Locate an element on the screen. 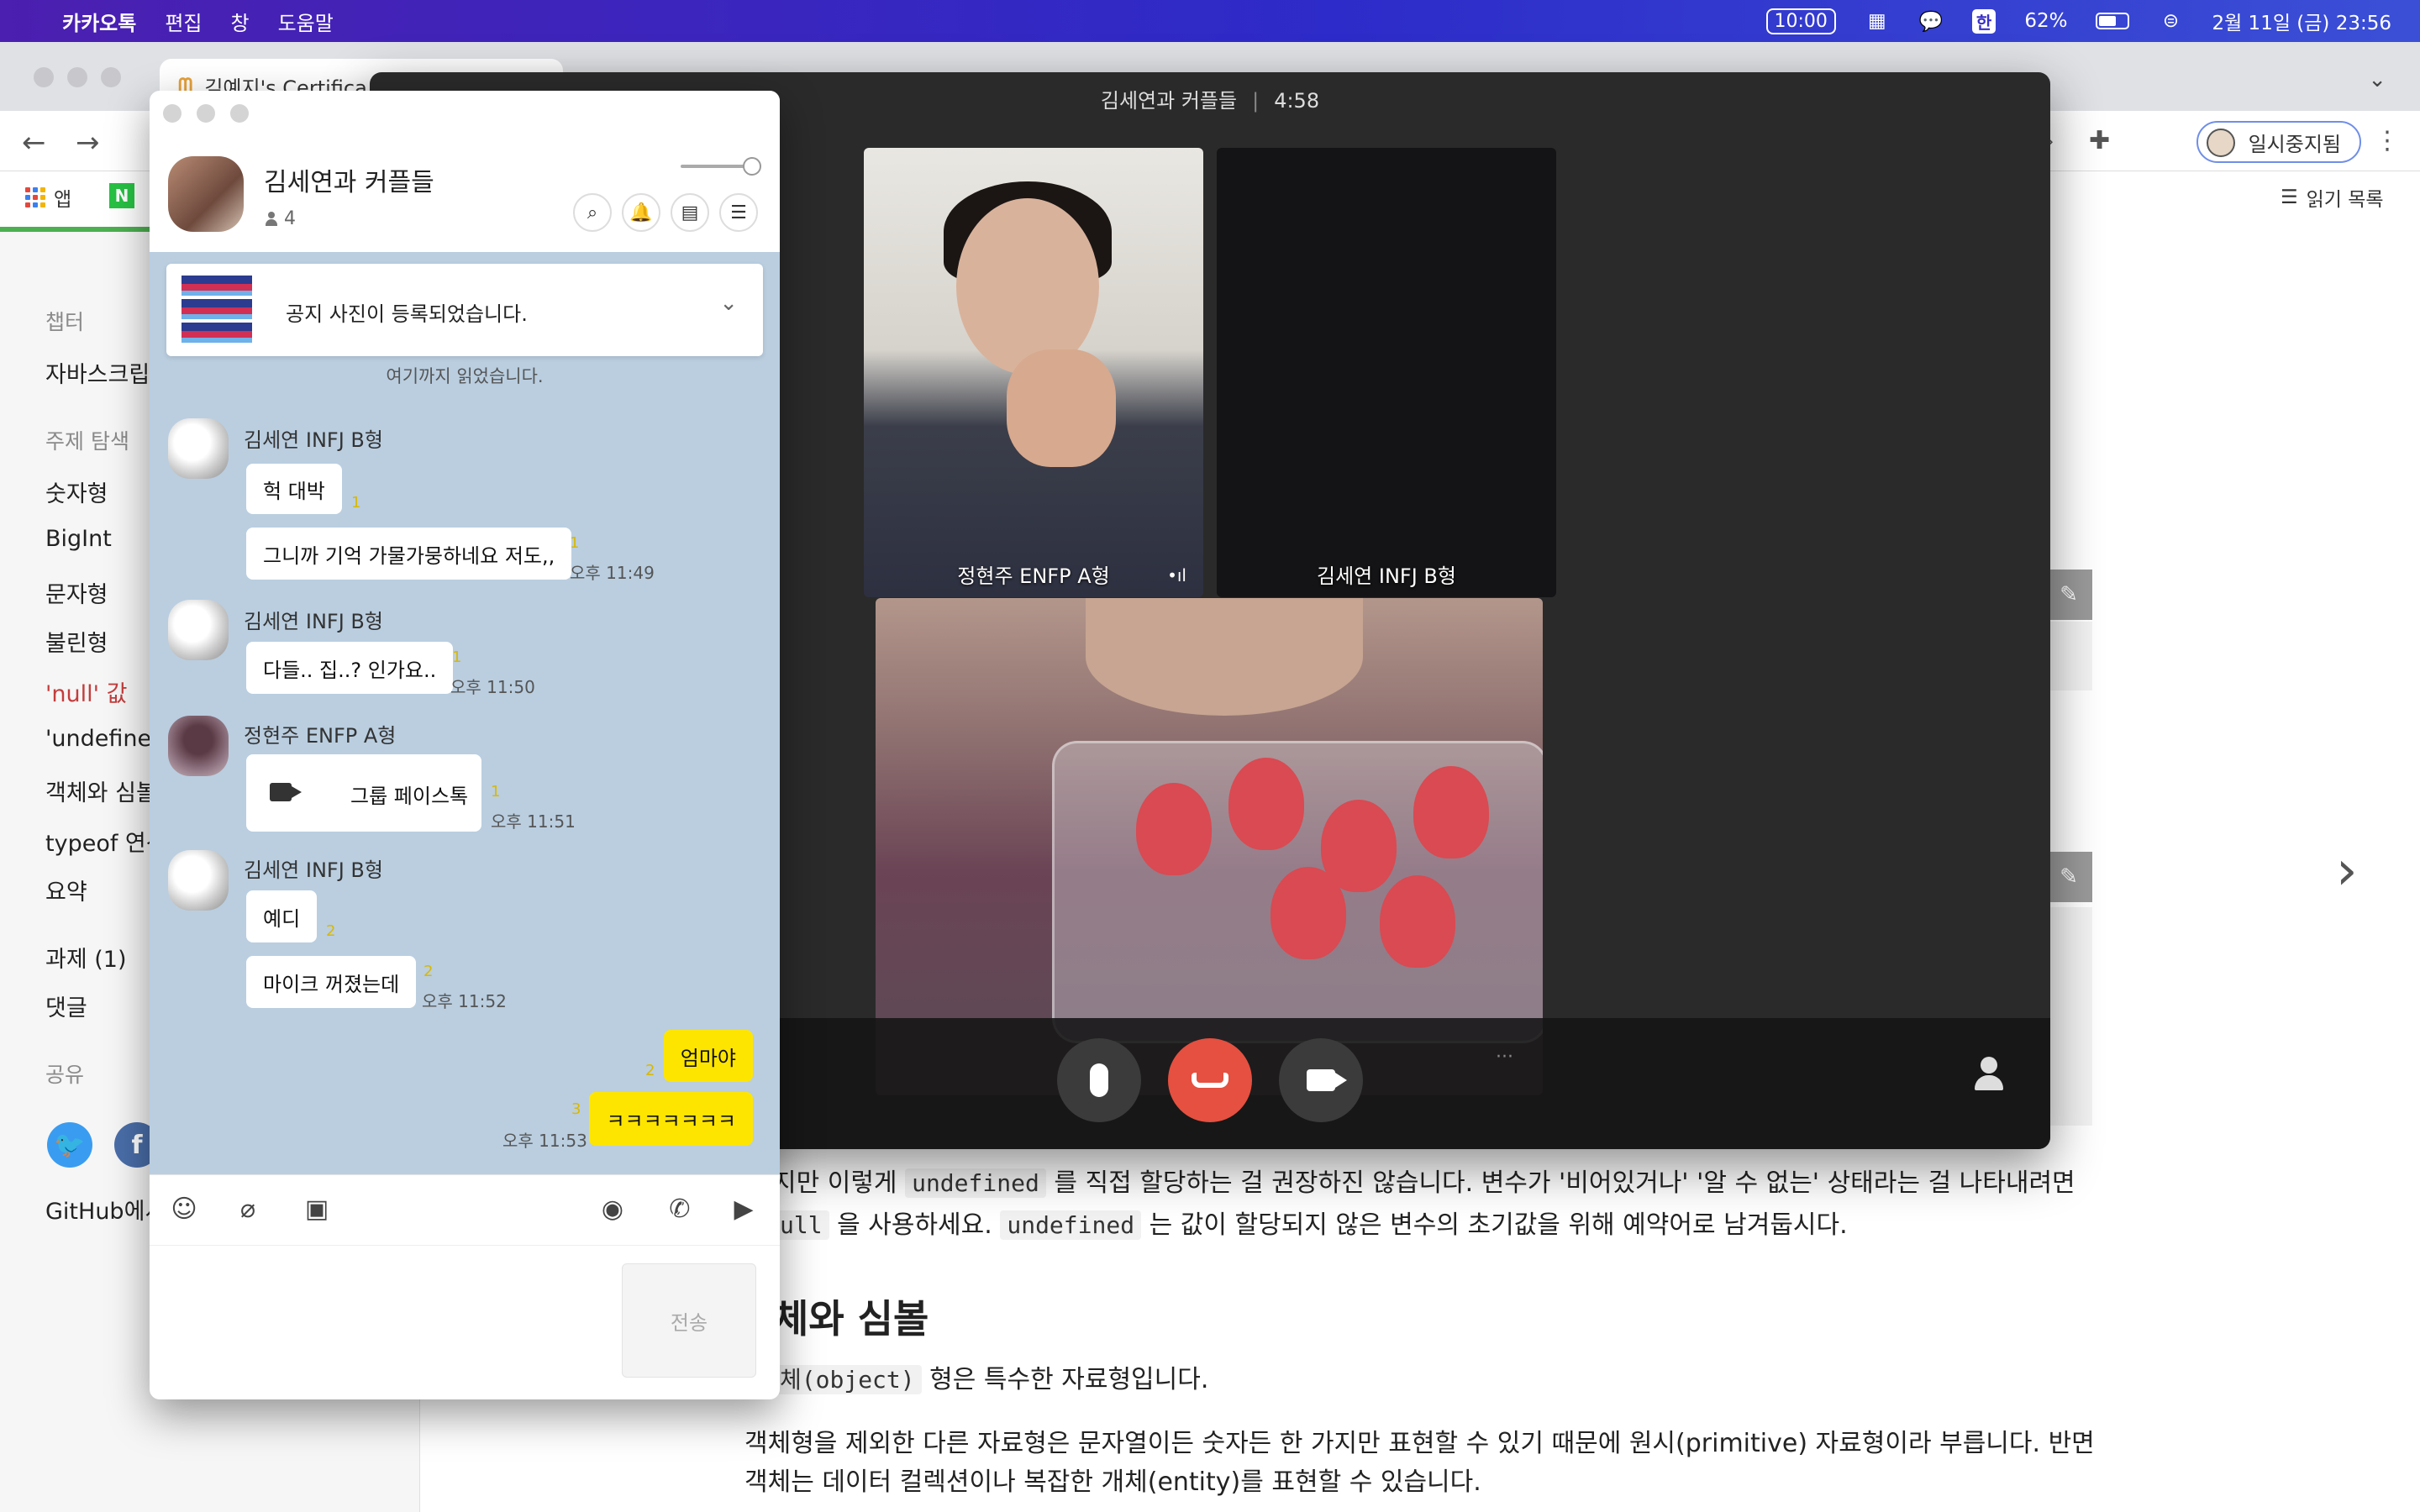  topic-null: 'null' 값 is located at coordinates (86, 691).